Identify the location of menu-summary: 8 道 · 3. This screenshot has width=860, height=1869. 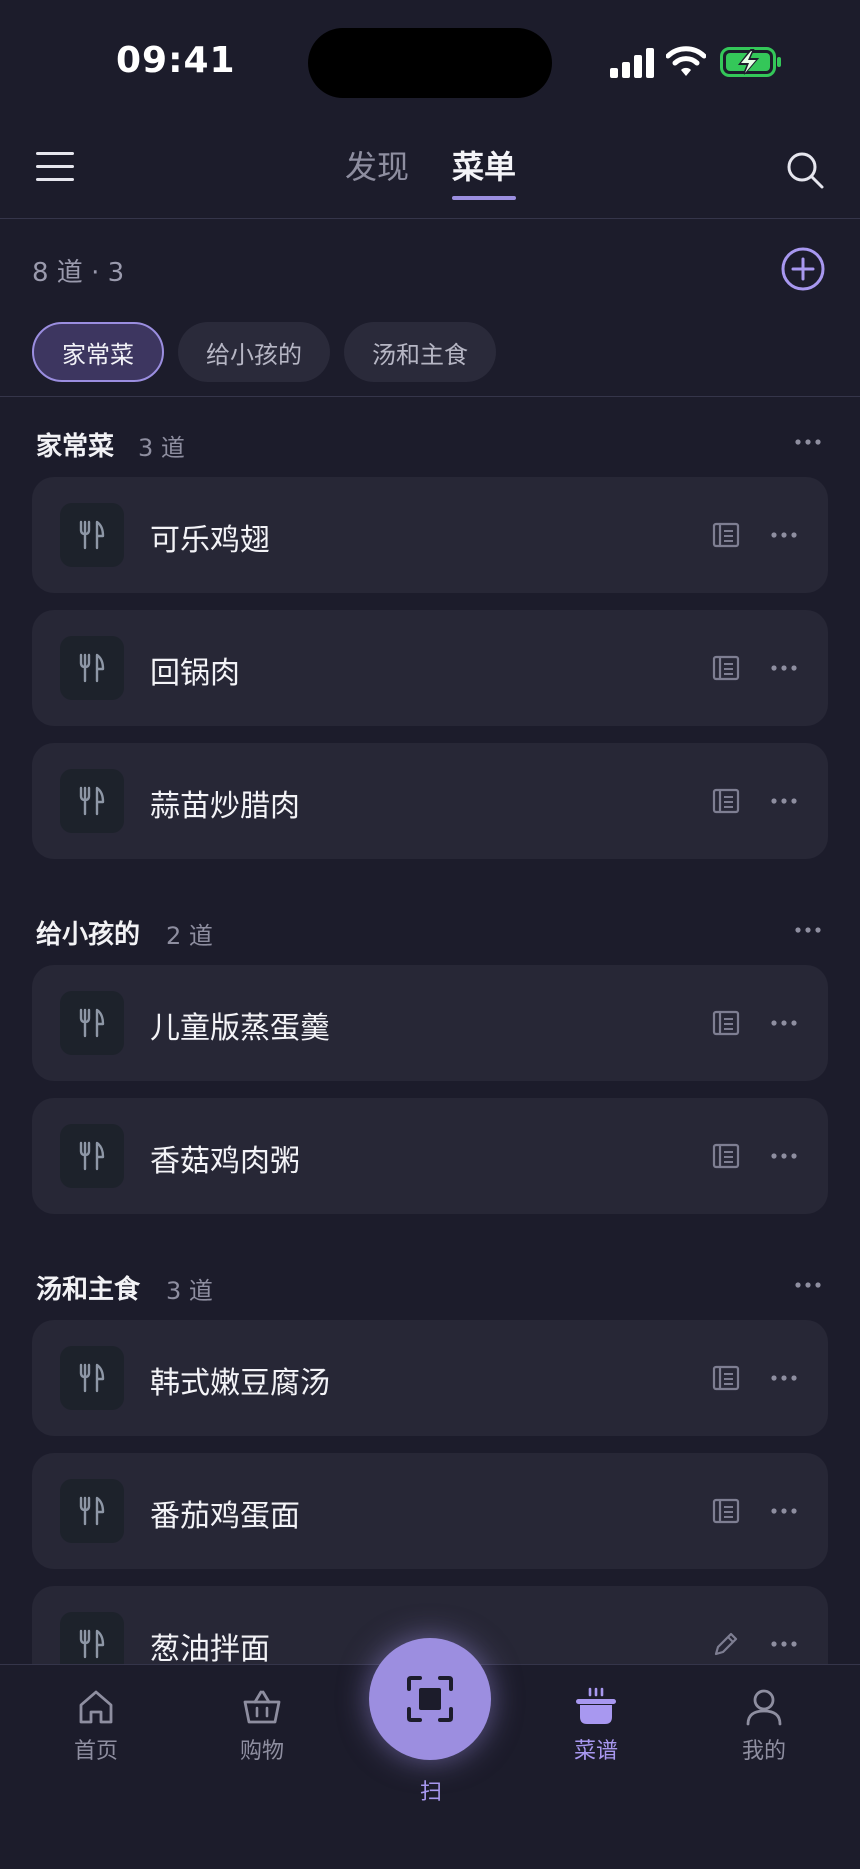
(78, 273).